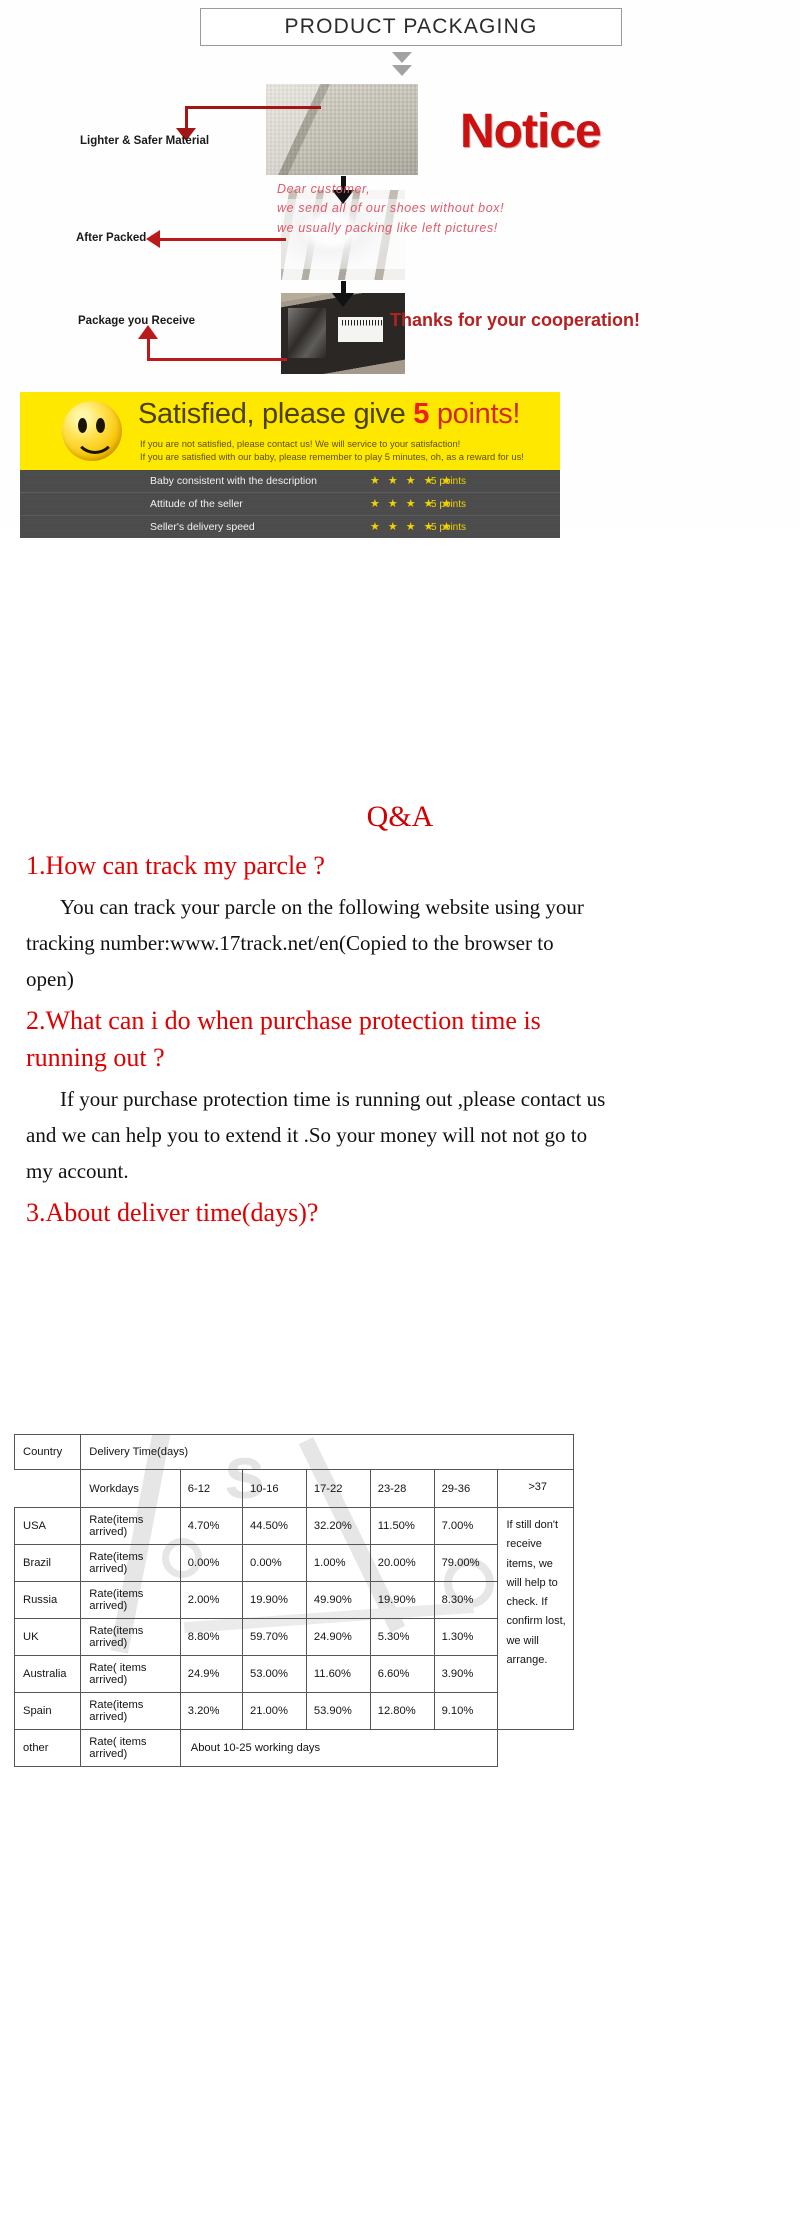  Describe the element at coordinates (324, 189) in the screenshot. I see `notice-line-1: Dear customer,` at that location.